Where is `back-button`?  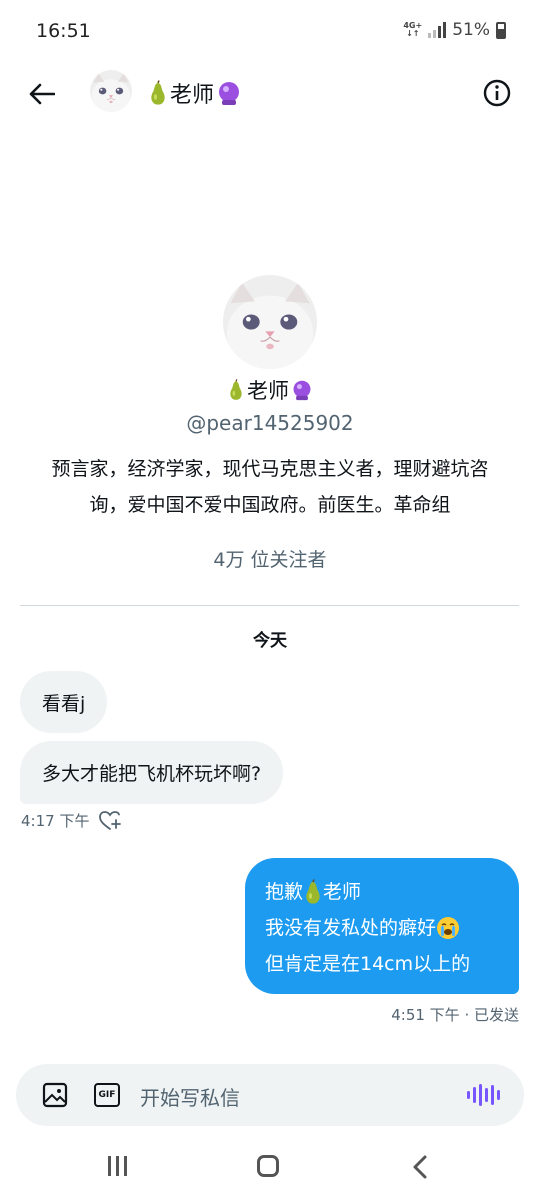 back-button is located at coordinates (42, 94).